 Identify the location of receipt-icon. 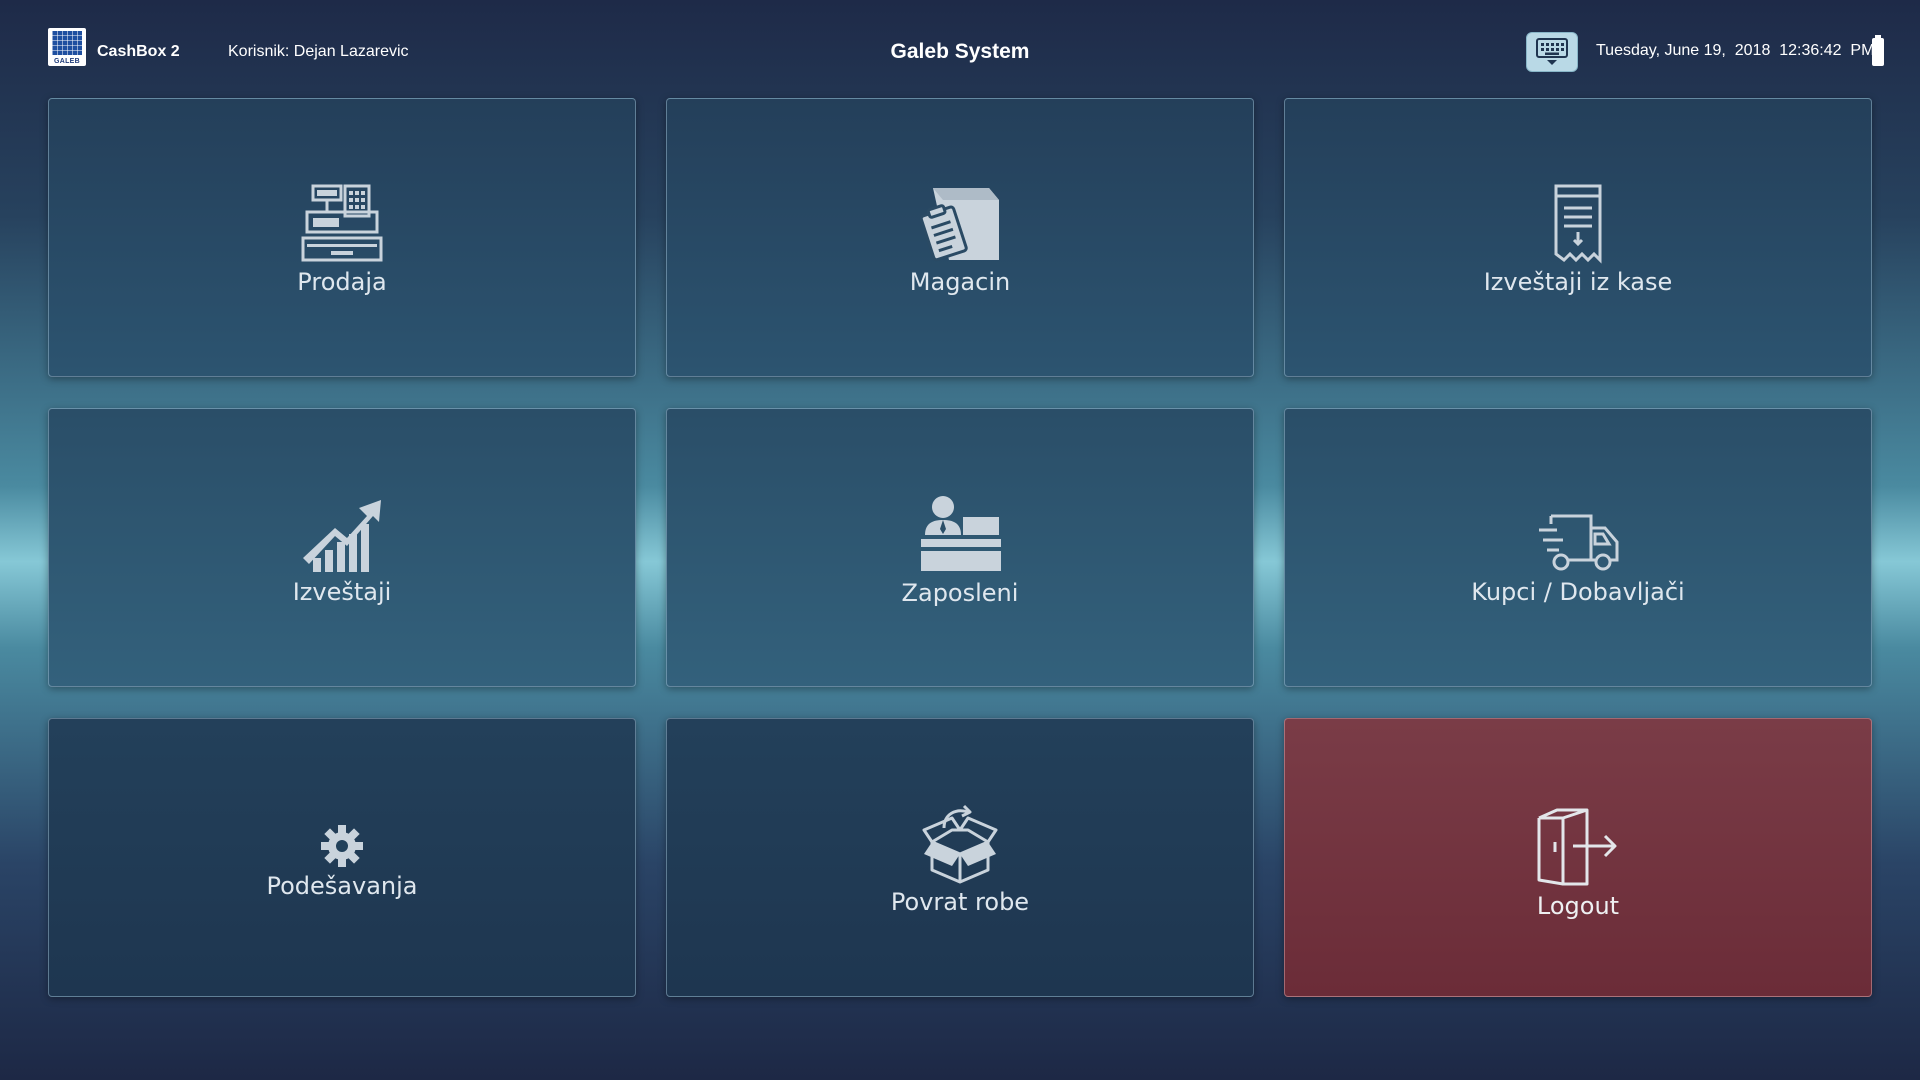
(1578, 224).